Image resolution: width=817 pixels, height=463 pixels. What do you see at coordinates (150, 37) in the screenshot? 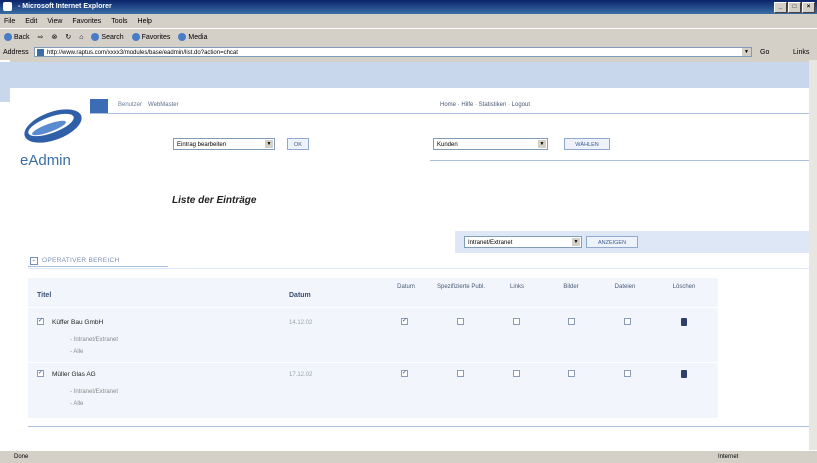
I see `favorites-button: Favorites` at bounding box center [150, 37].